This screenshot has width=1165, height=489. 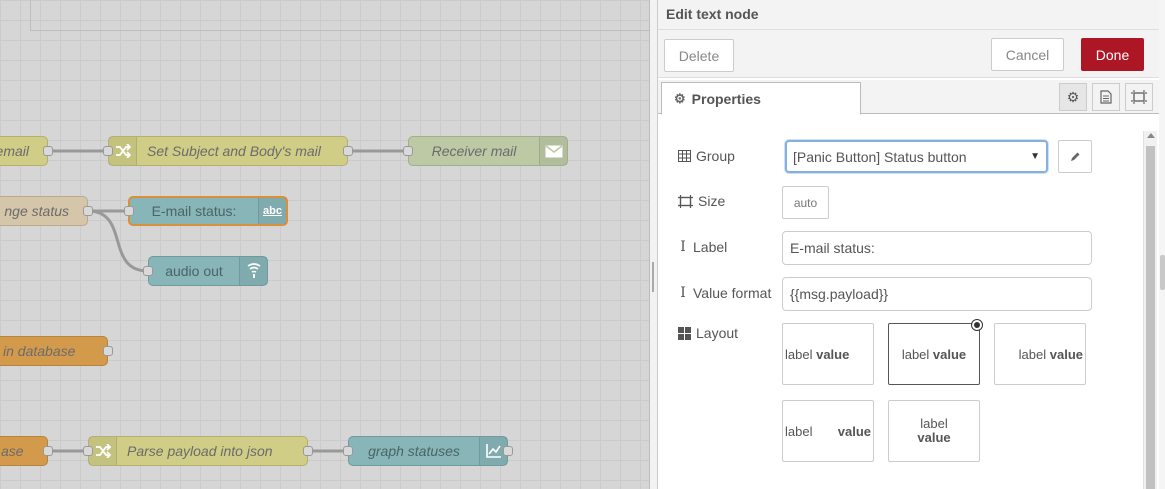 I want to click on node-label: nge status, so click(x=36, y=211).